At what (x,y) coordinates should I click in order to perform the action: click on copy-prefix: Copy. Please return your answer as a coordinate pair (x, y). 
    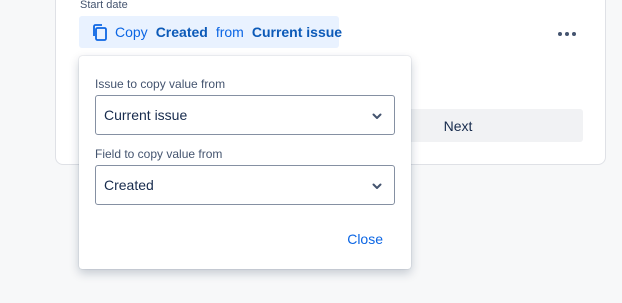
    Looking at the image, I should click on (131, 32).